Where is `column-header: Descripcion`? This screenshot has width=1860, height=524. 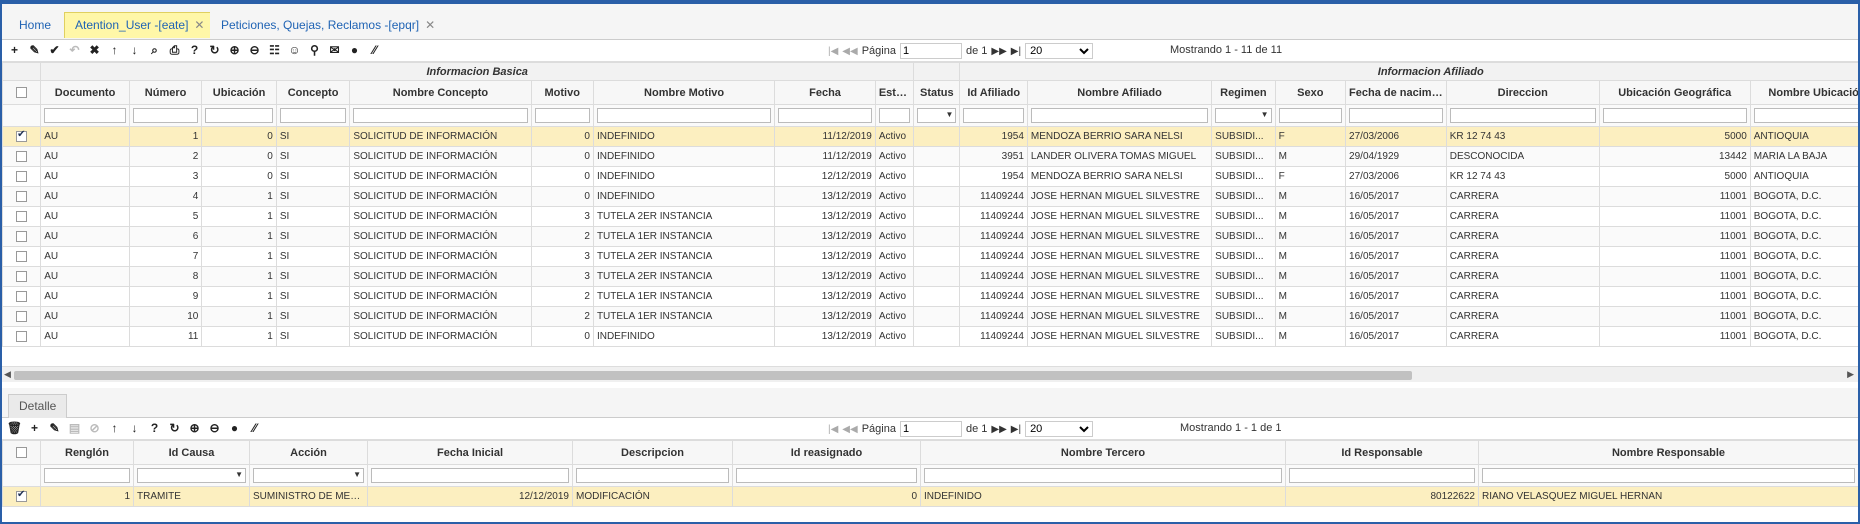 column-header: Descripcion is located at coordinates (652, 452).